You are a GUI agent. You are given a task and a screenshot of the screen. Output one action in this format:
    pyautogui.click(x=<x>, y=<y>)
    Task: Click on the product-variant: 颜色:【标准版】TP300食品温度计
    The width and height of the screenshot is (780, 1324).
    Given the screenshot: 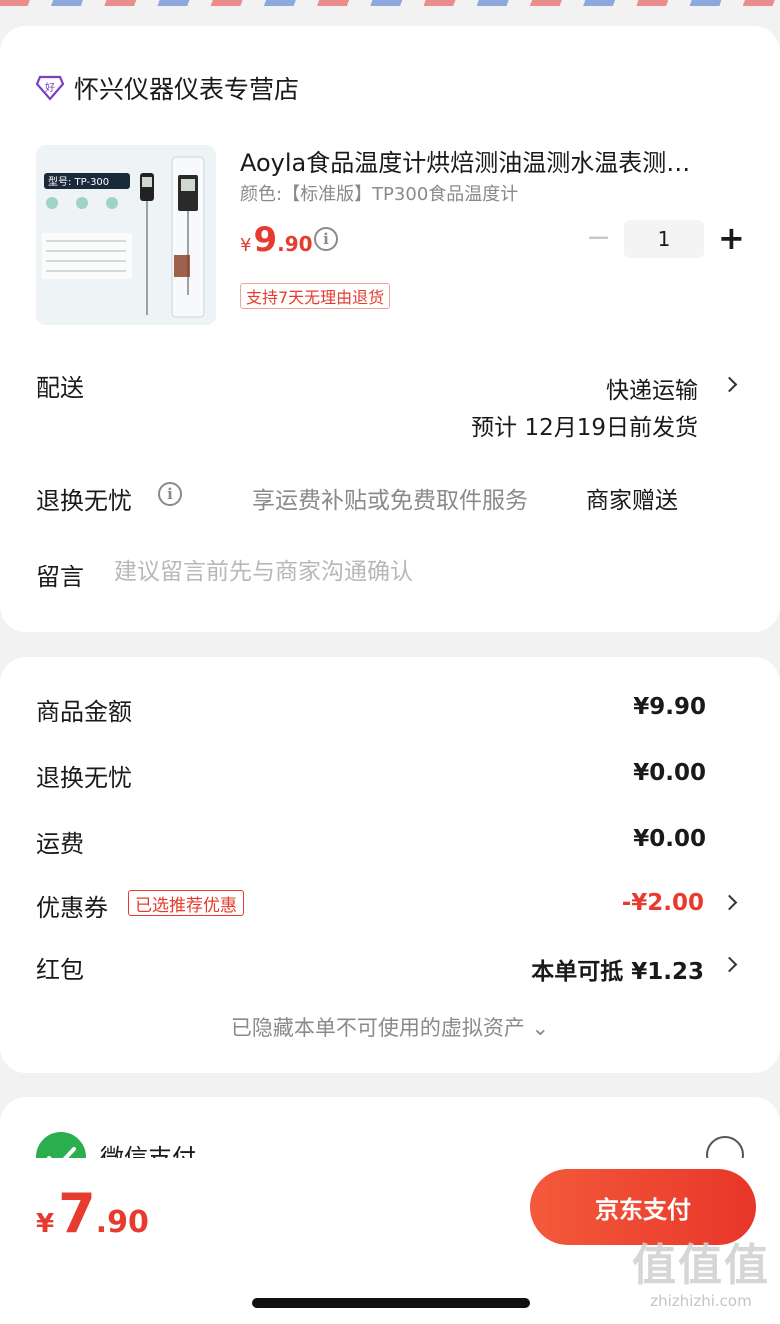 What is the action you would take?
    pyautogui.click(x=379, y=193)
    